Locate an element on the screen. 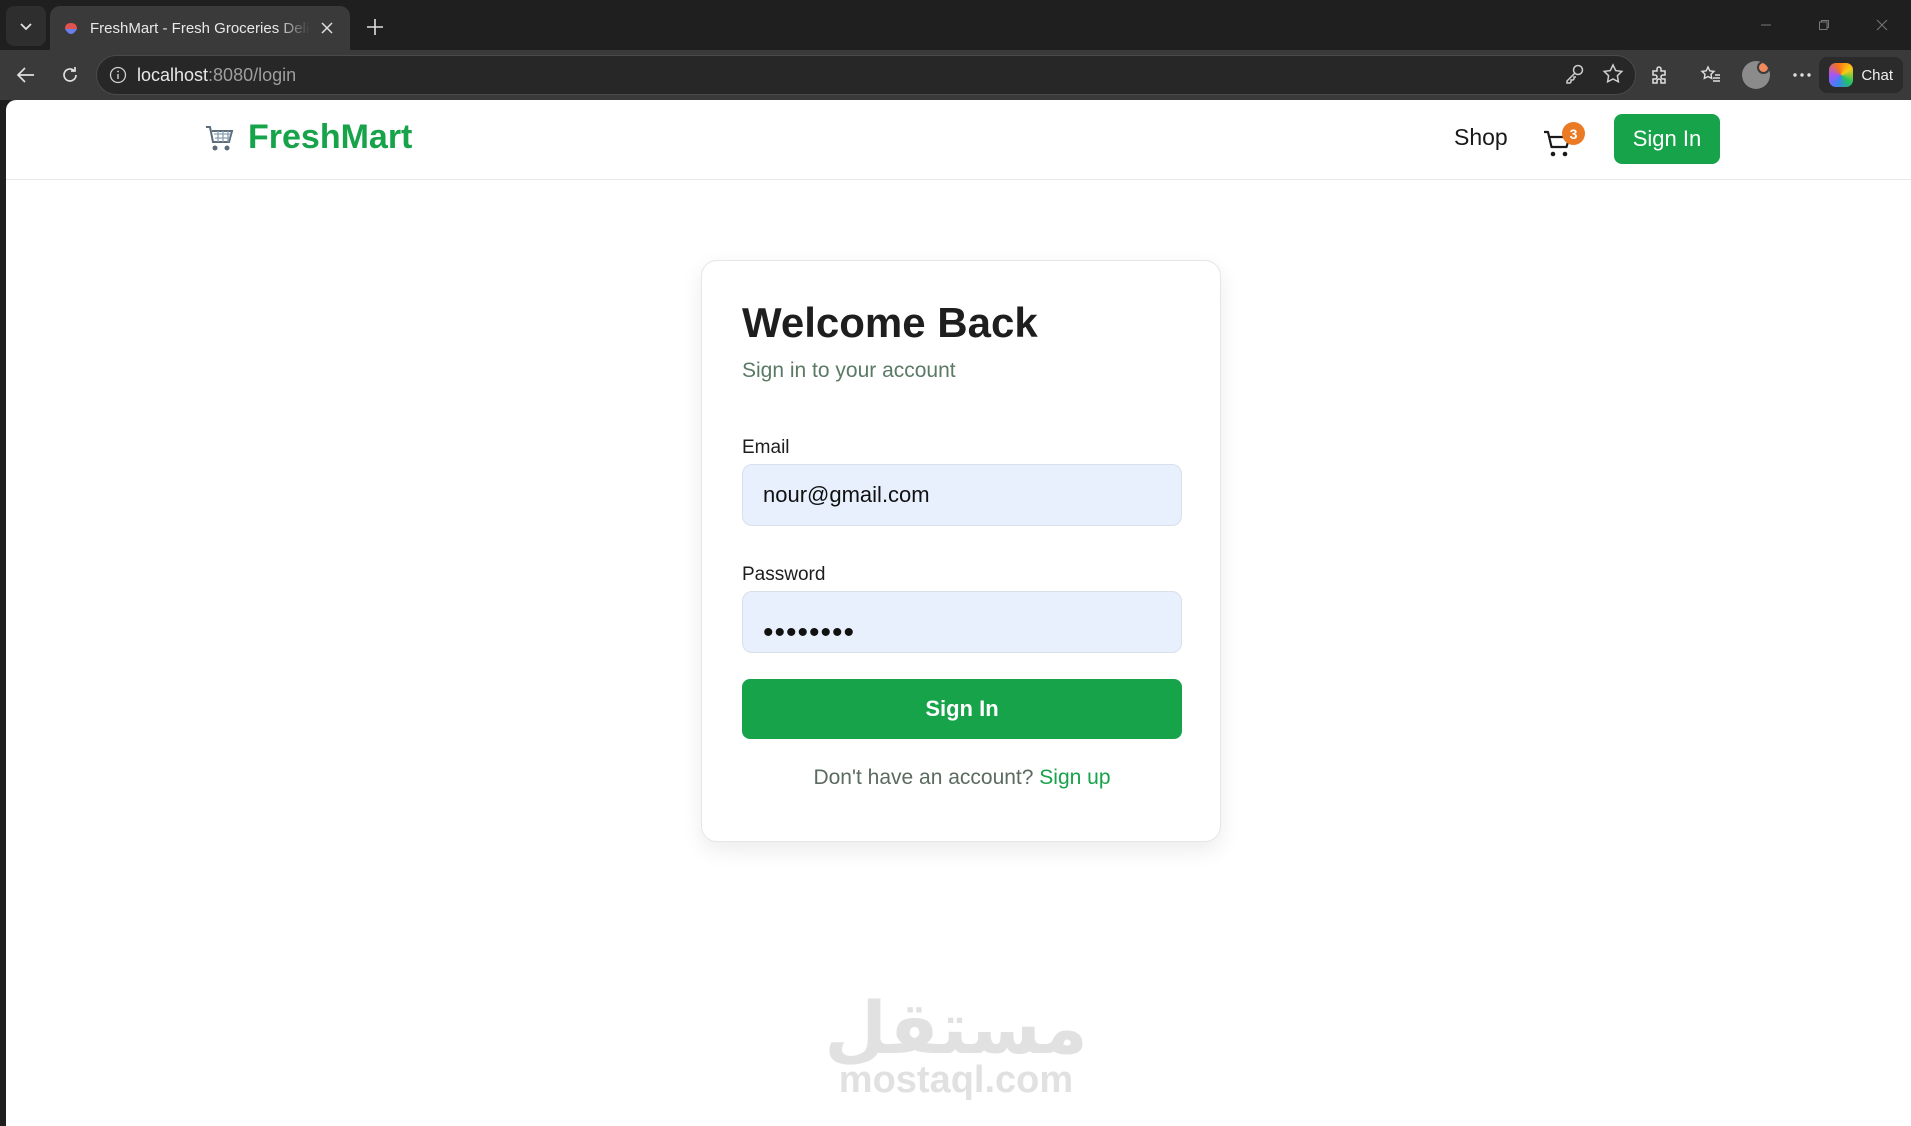 The height and width of the screenshot is (1126, 1911). favorites-icon is located at coordinates (1710, 73).